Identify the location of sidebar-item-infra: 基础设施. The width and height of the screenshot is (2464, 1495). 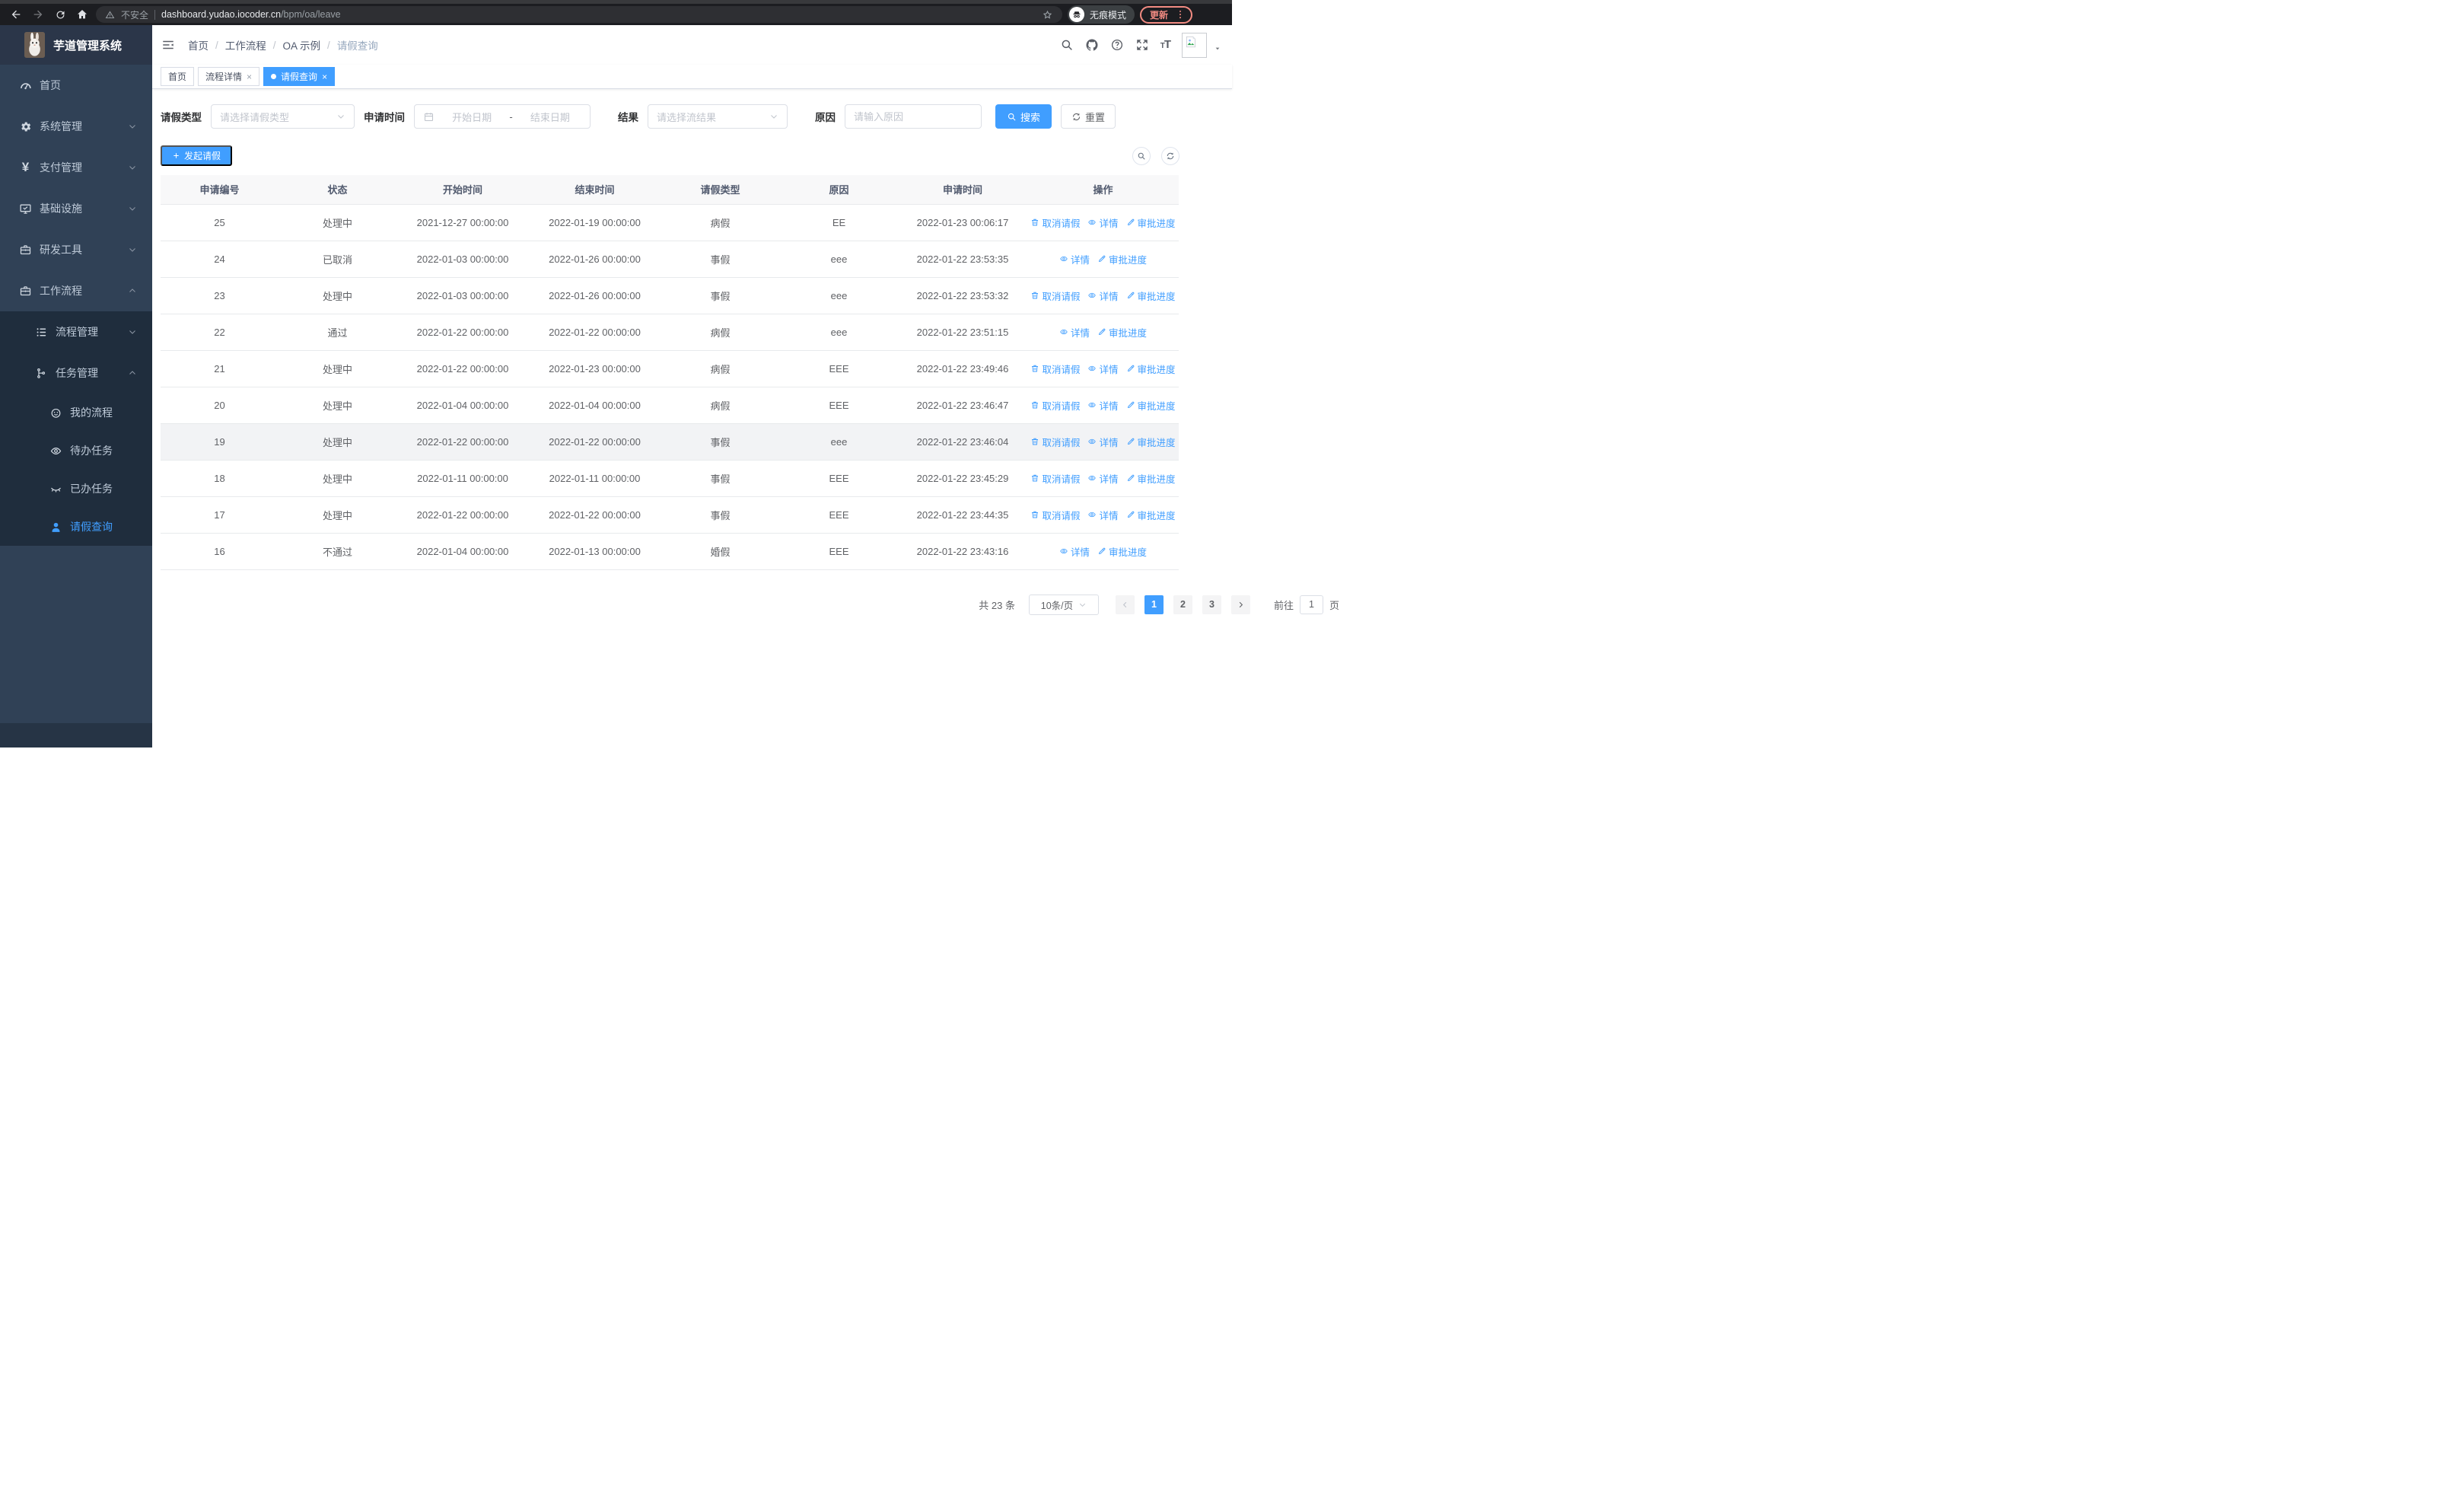
(76, 208).